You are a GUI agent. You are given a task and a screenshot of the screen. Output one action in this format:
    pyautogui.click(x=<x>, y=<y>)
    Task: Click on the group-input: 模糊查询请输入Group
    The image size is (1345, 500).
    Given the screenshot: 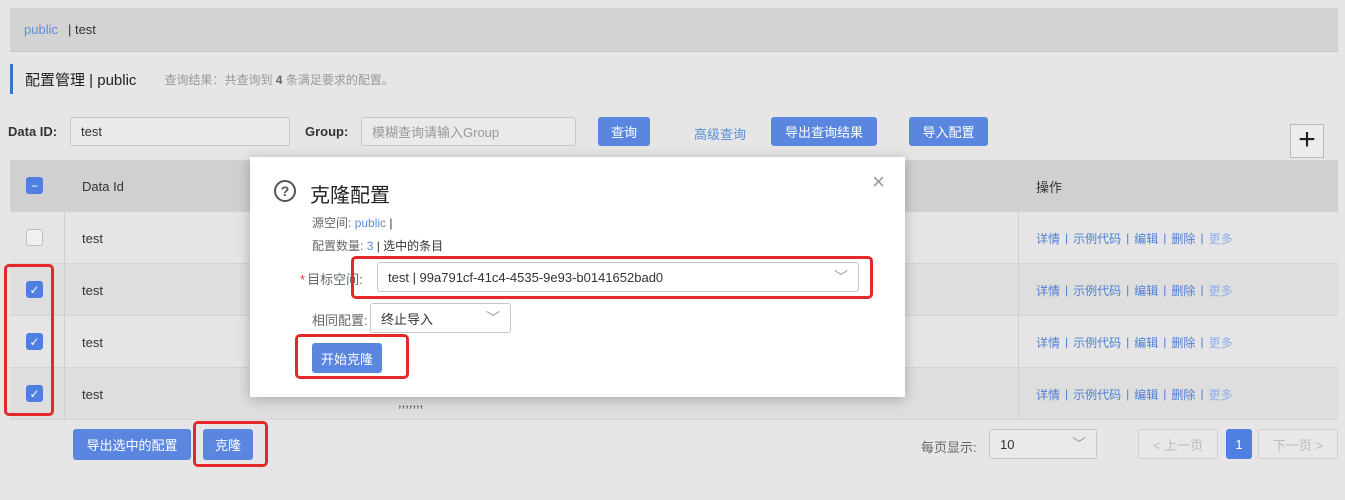 What is the action you would take?
    pyautogui.click(x=468, y=131)
    